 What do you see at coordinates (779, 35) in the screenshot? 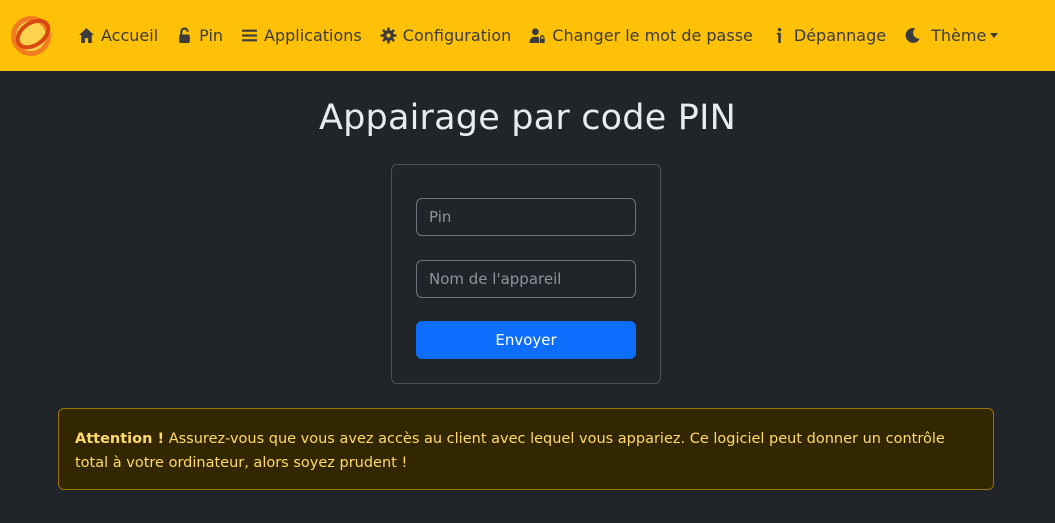
I see `info-icon` at bounding box center [779, 35].